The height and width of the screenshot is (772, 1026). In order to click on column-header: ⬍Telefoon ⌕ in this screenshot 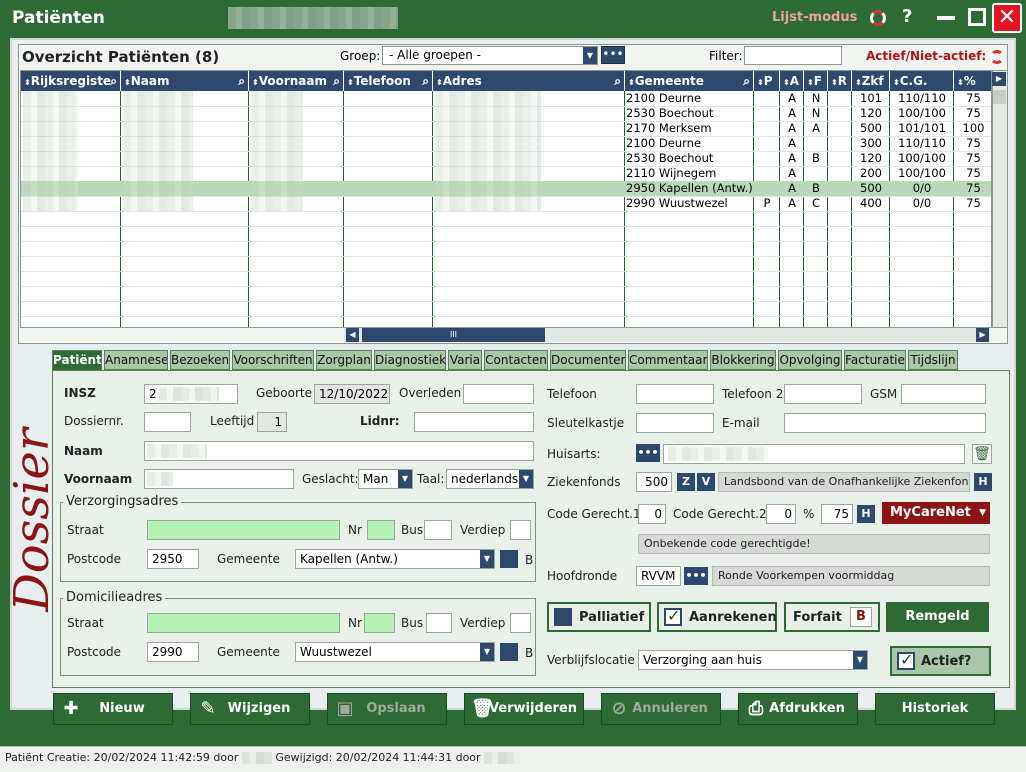, I will do `click(388, 81)`.